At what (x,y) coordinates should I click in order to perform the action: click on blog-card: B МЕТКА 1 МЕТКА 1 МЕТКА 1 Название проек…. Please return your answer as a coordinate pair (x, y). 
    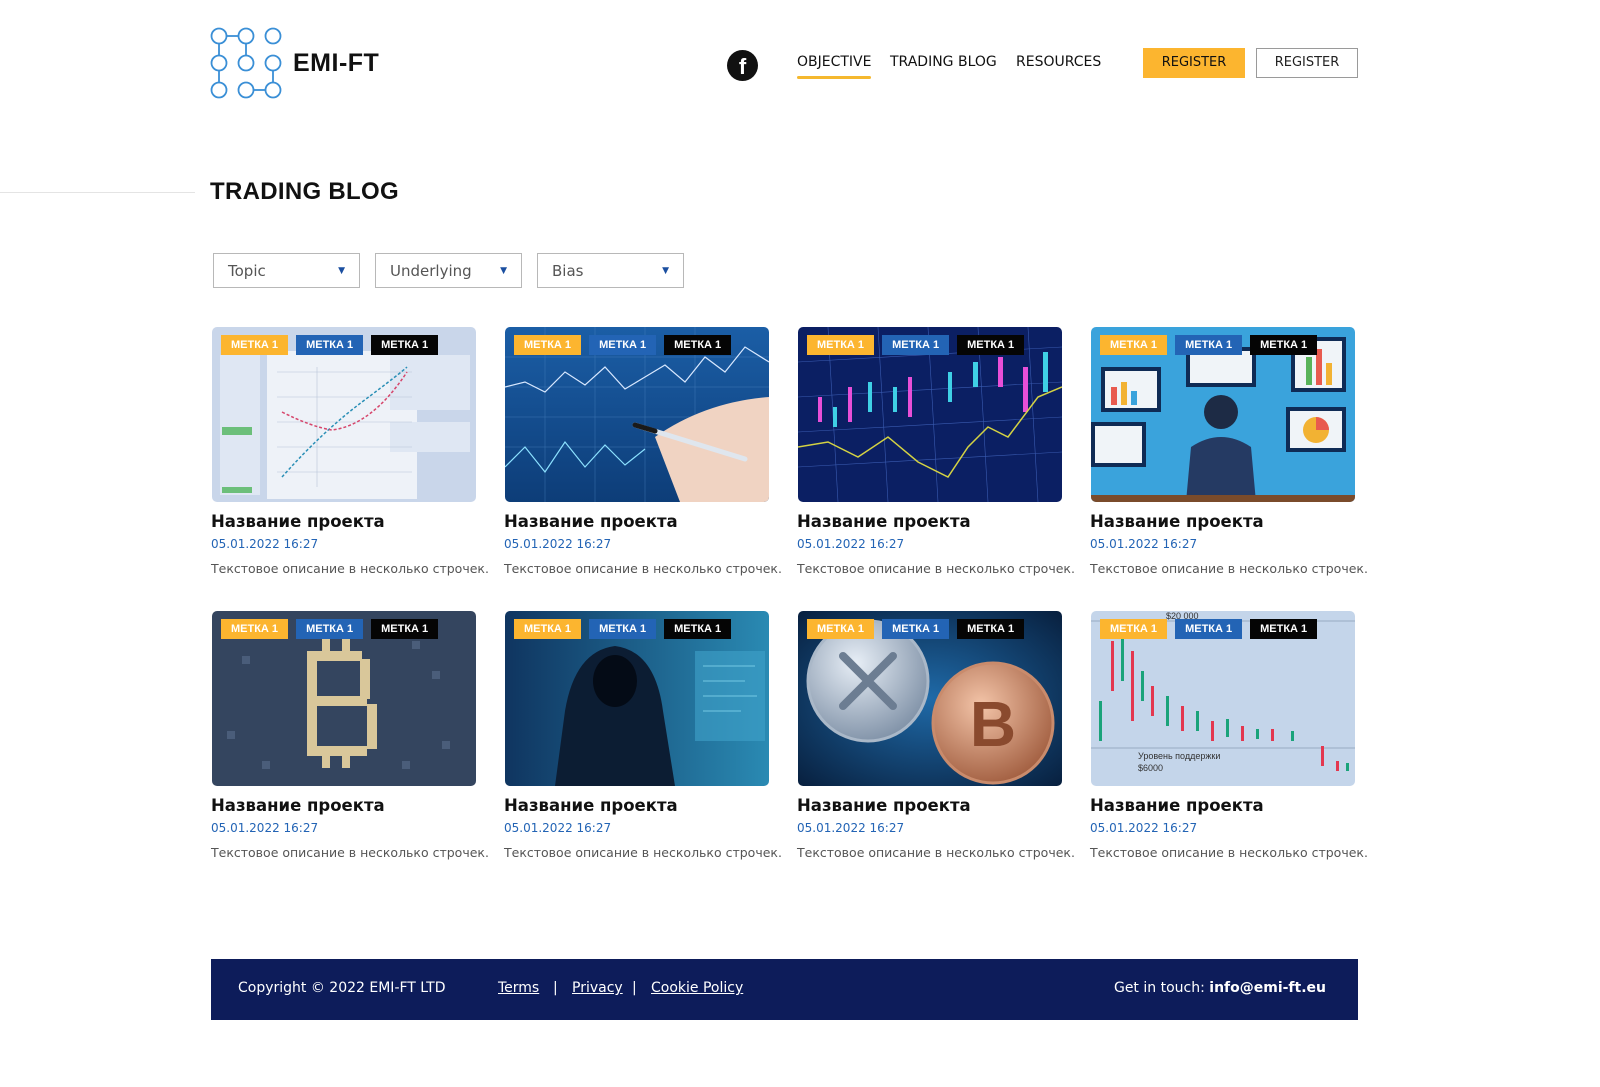
    Looking at the image, I should click on (936, 741).